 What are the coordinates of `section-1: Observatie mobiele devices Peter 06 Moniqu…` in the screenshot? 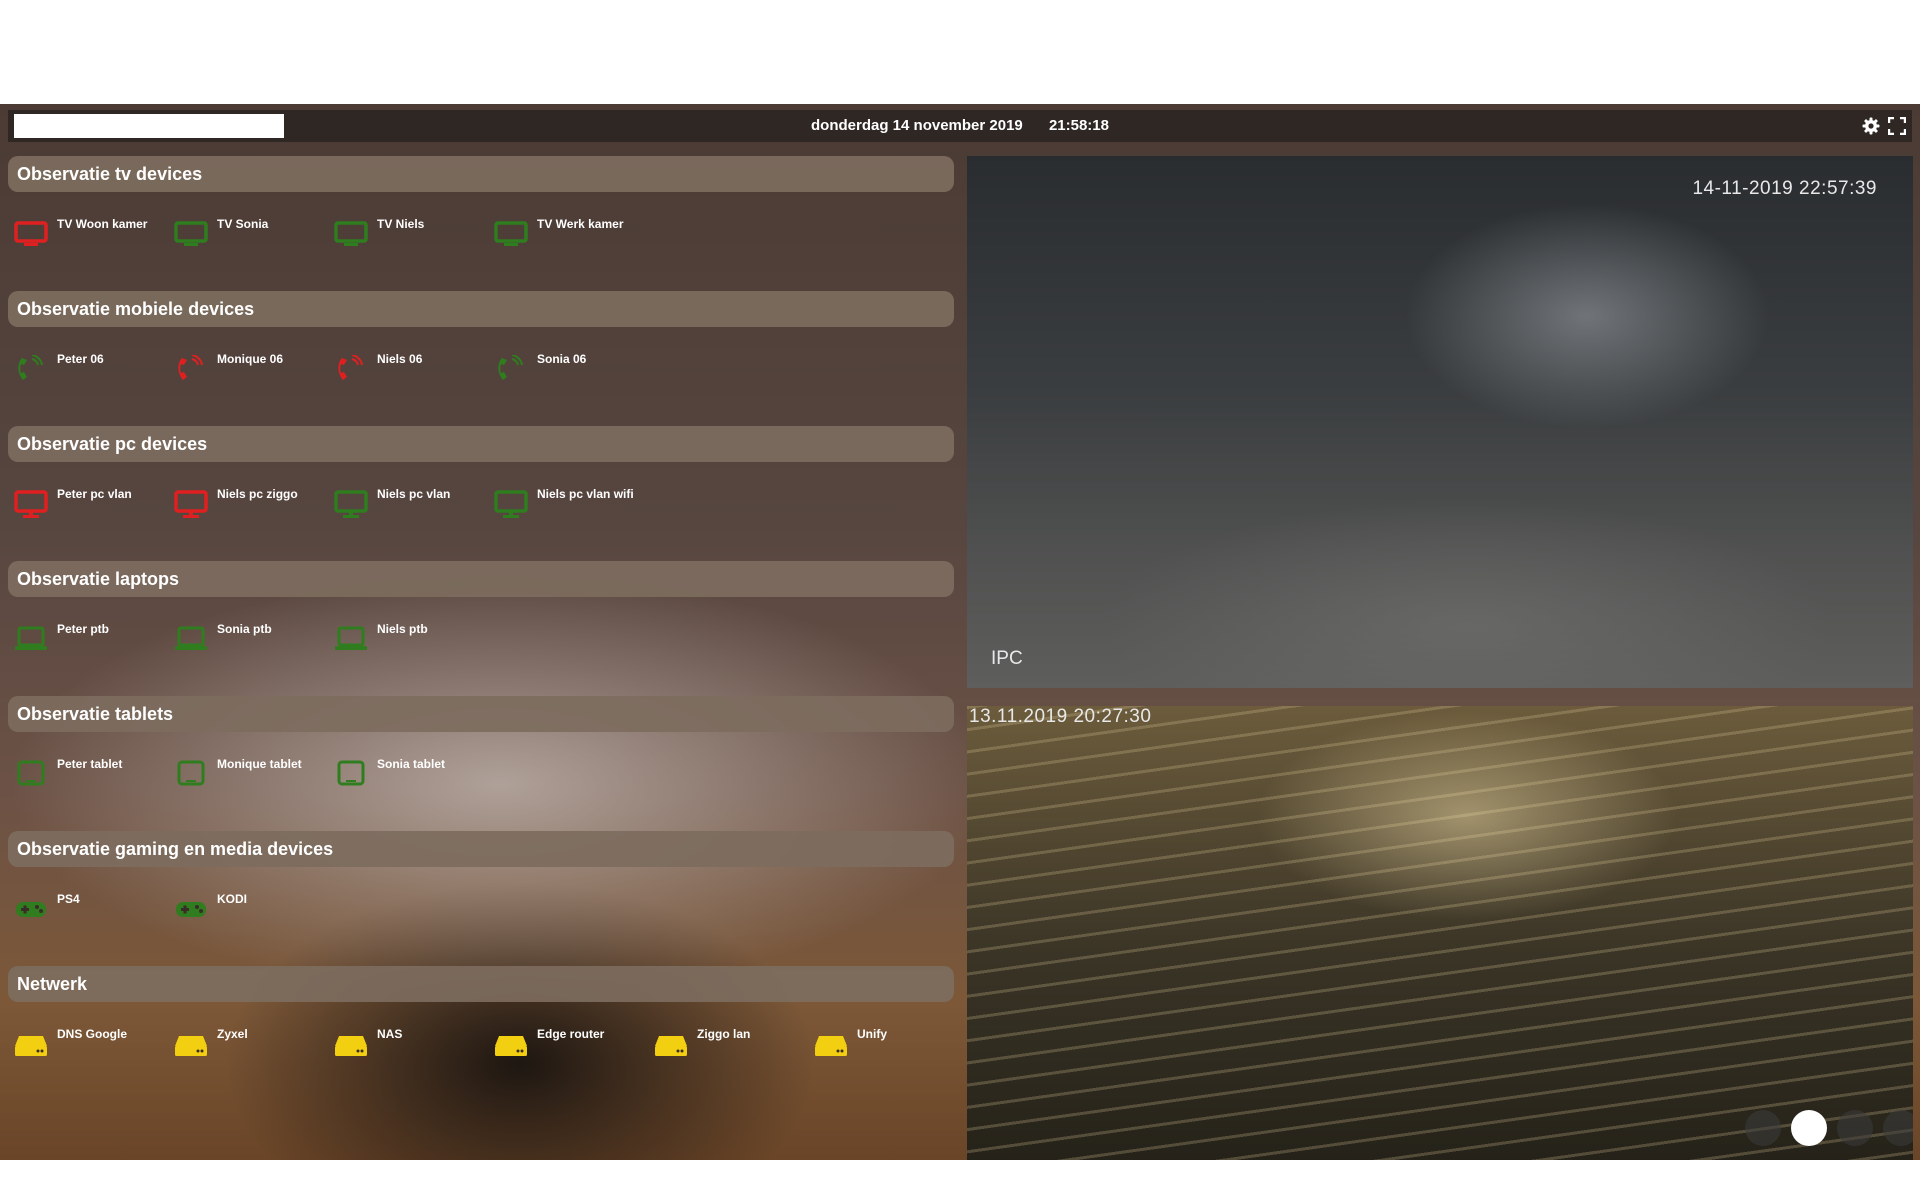 It's located at (481, 358).